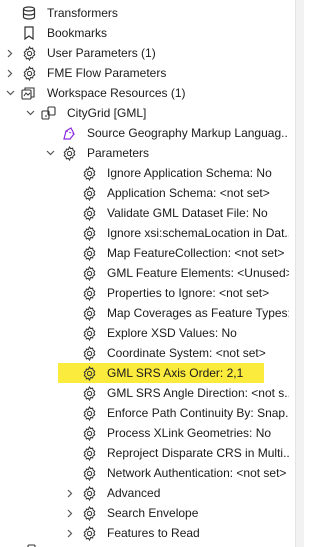  I want to click on parameter-item: Application Schema: <not set>, so click(148, 193).